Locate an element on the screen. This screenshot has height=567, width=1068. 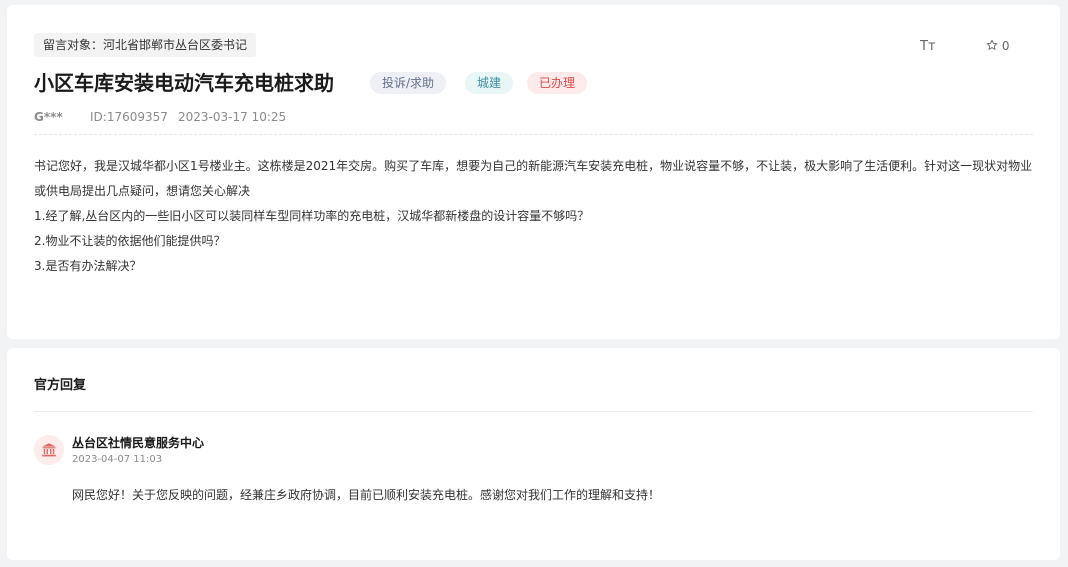
message-title: 小区车库安装电动汽车充电桩求助 is located at coordinates (184, 83).